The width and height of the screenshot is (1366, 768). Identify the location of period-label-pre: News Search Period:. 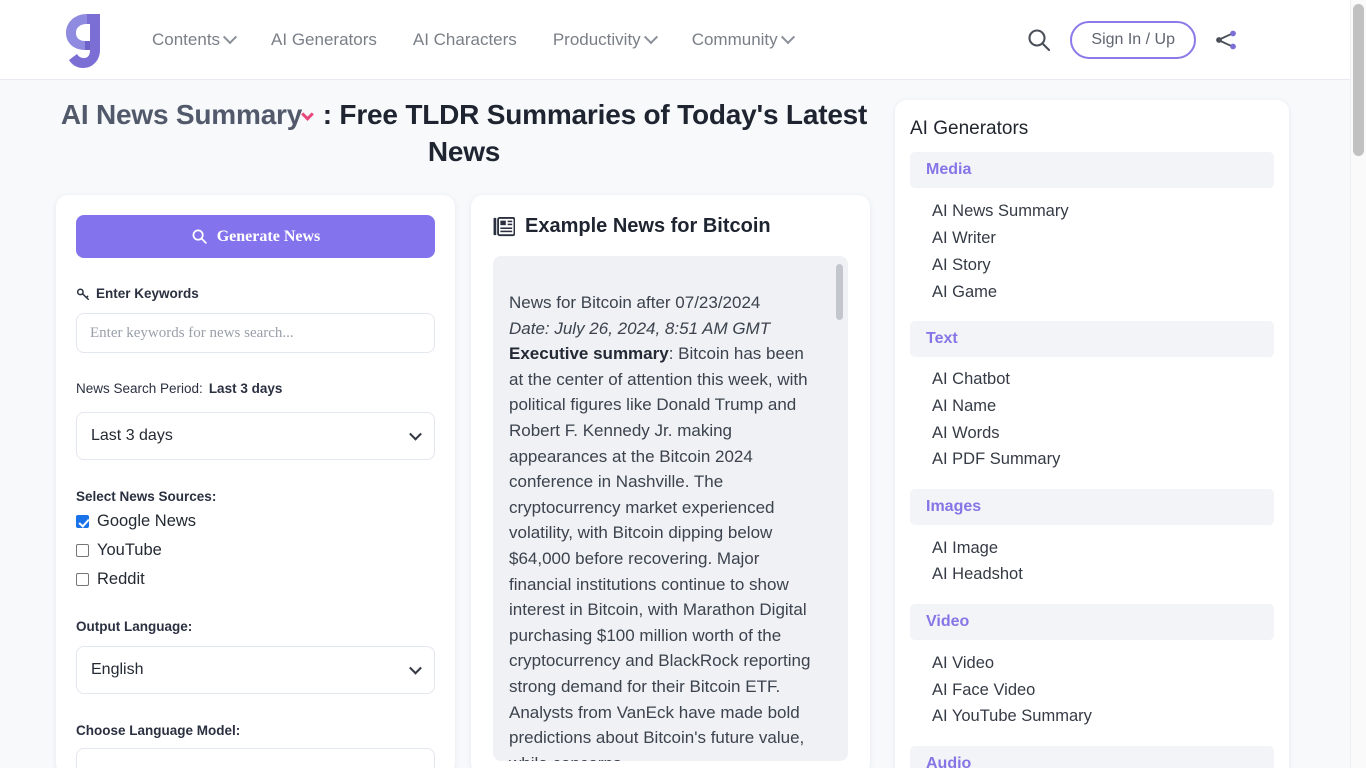
(139, 388).